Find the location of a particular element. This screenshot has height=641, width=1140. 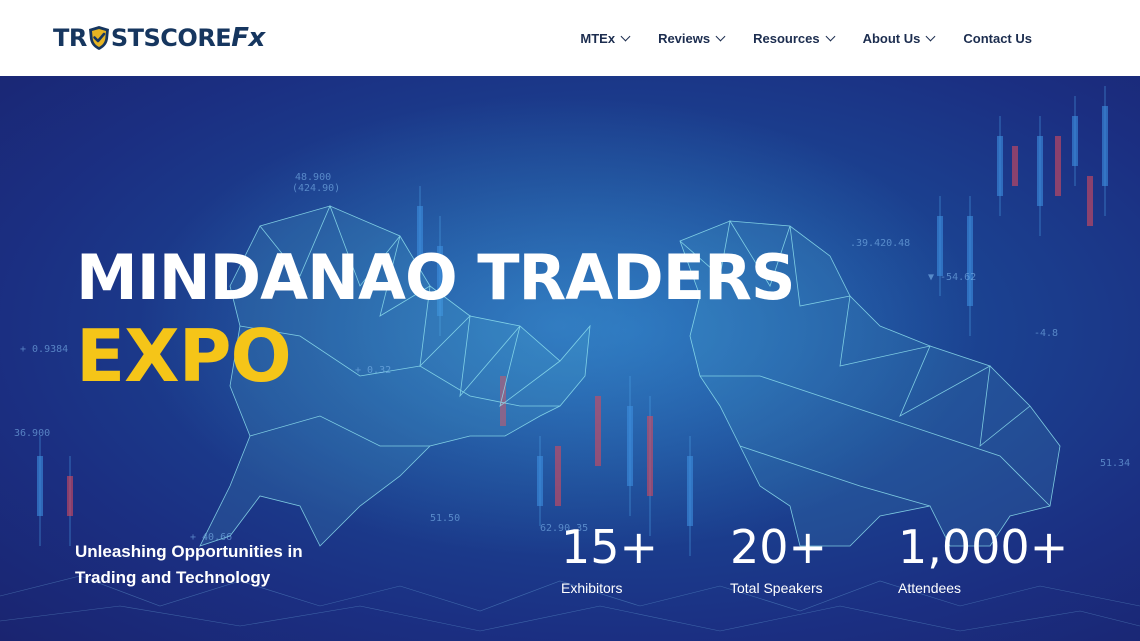

svg-text: + 0.32 is located at coordinates (373, 370).